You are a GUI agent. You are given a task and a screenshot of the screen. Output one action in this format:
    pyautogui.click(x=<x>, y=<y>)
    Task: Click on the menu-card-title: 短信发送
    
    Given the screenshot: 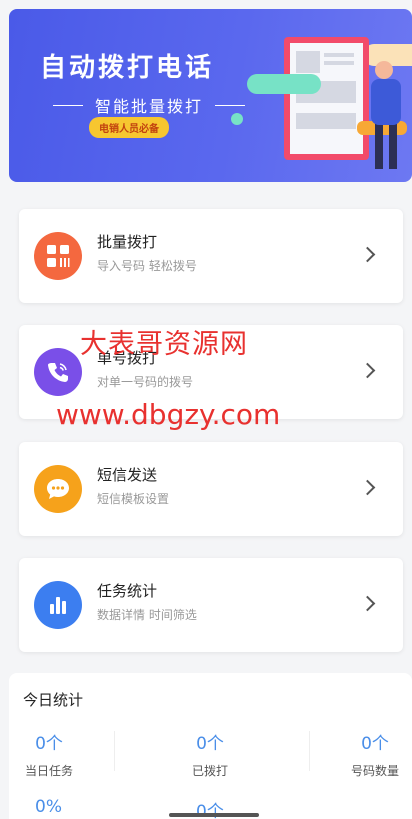 What is the action you would take?
    pyautogui.click(x=127, y=475)
    